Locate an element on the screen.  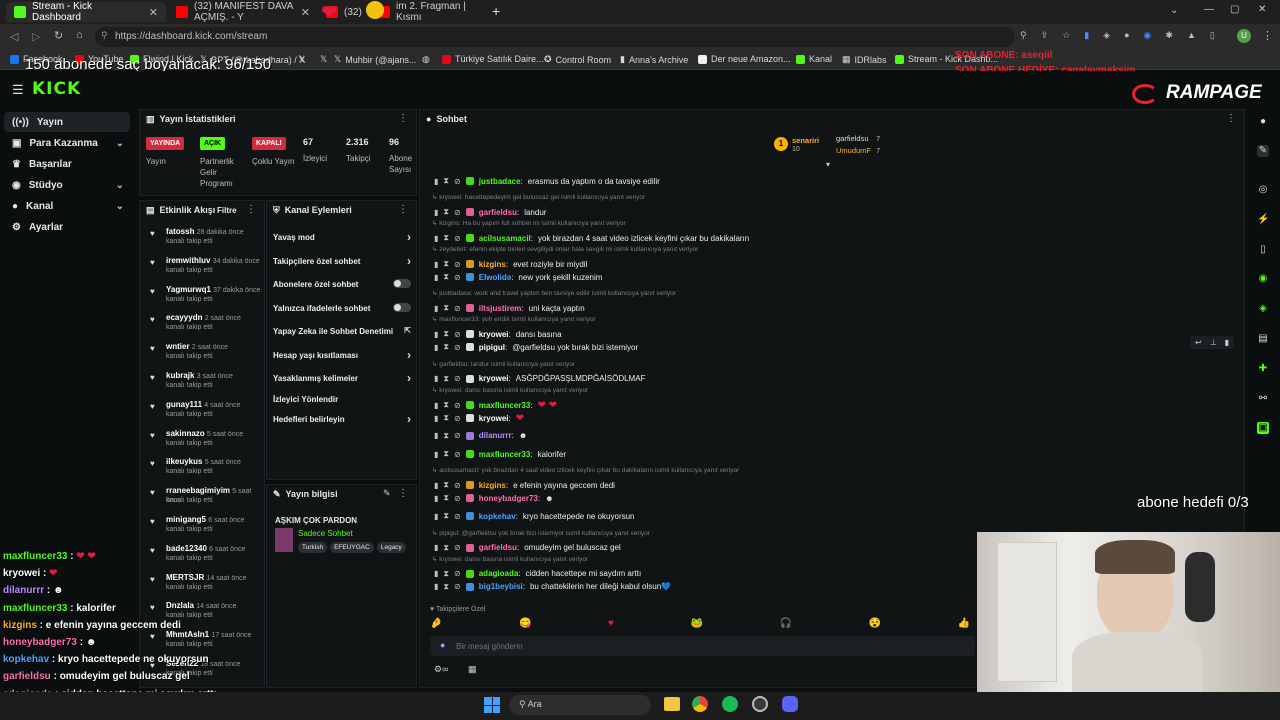
chrome-icon is located at coordinates (700, 704).